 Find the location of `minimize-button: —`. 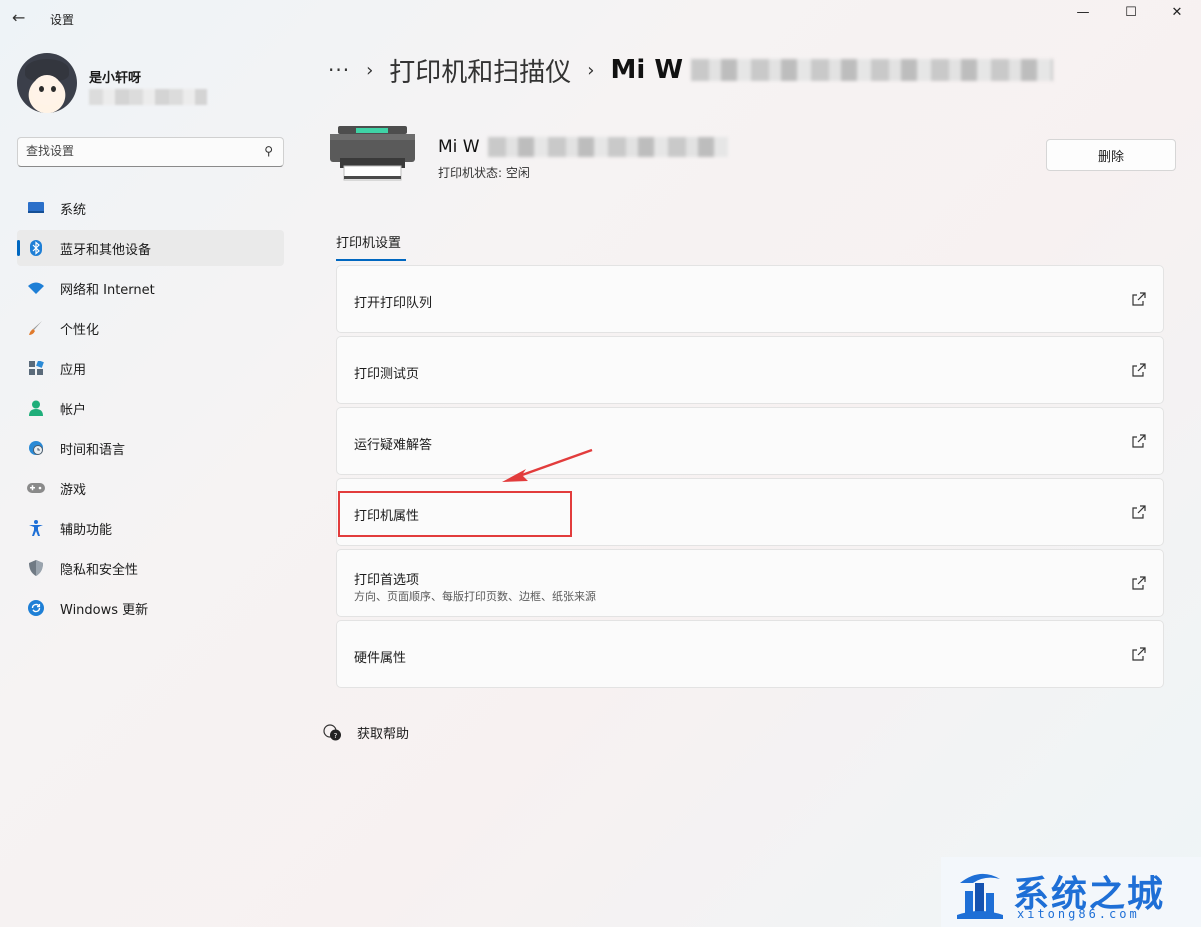

minimize-button: — is located at coordinates (1083, 12).